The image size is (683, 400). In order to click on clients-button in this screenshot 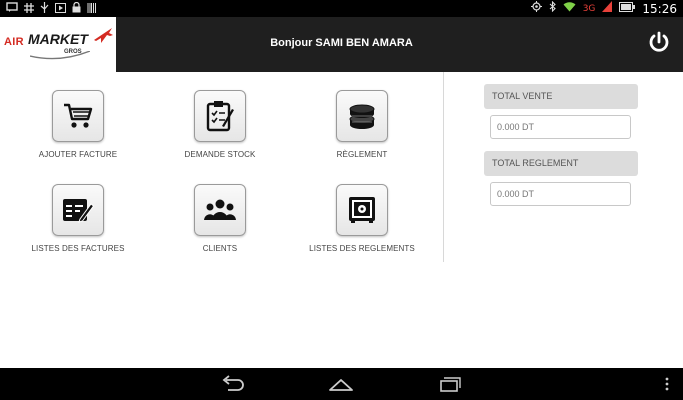, I will do `click(220, 210)`.